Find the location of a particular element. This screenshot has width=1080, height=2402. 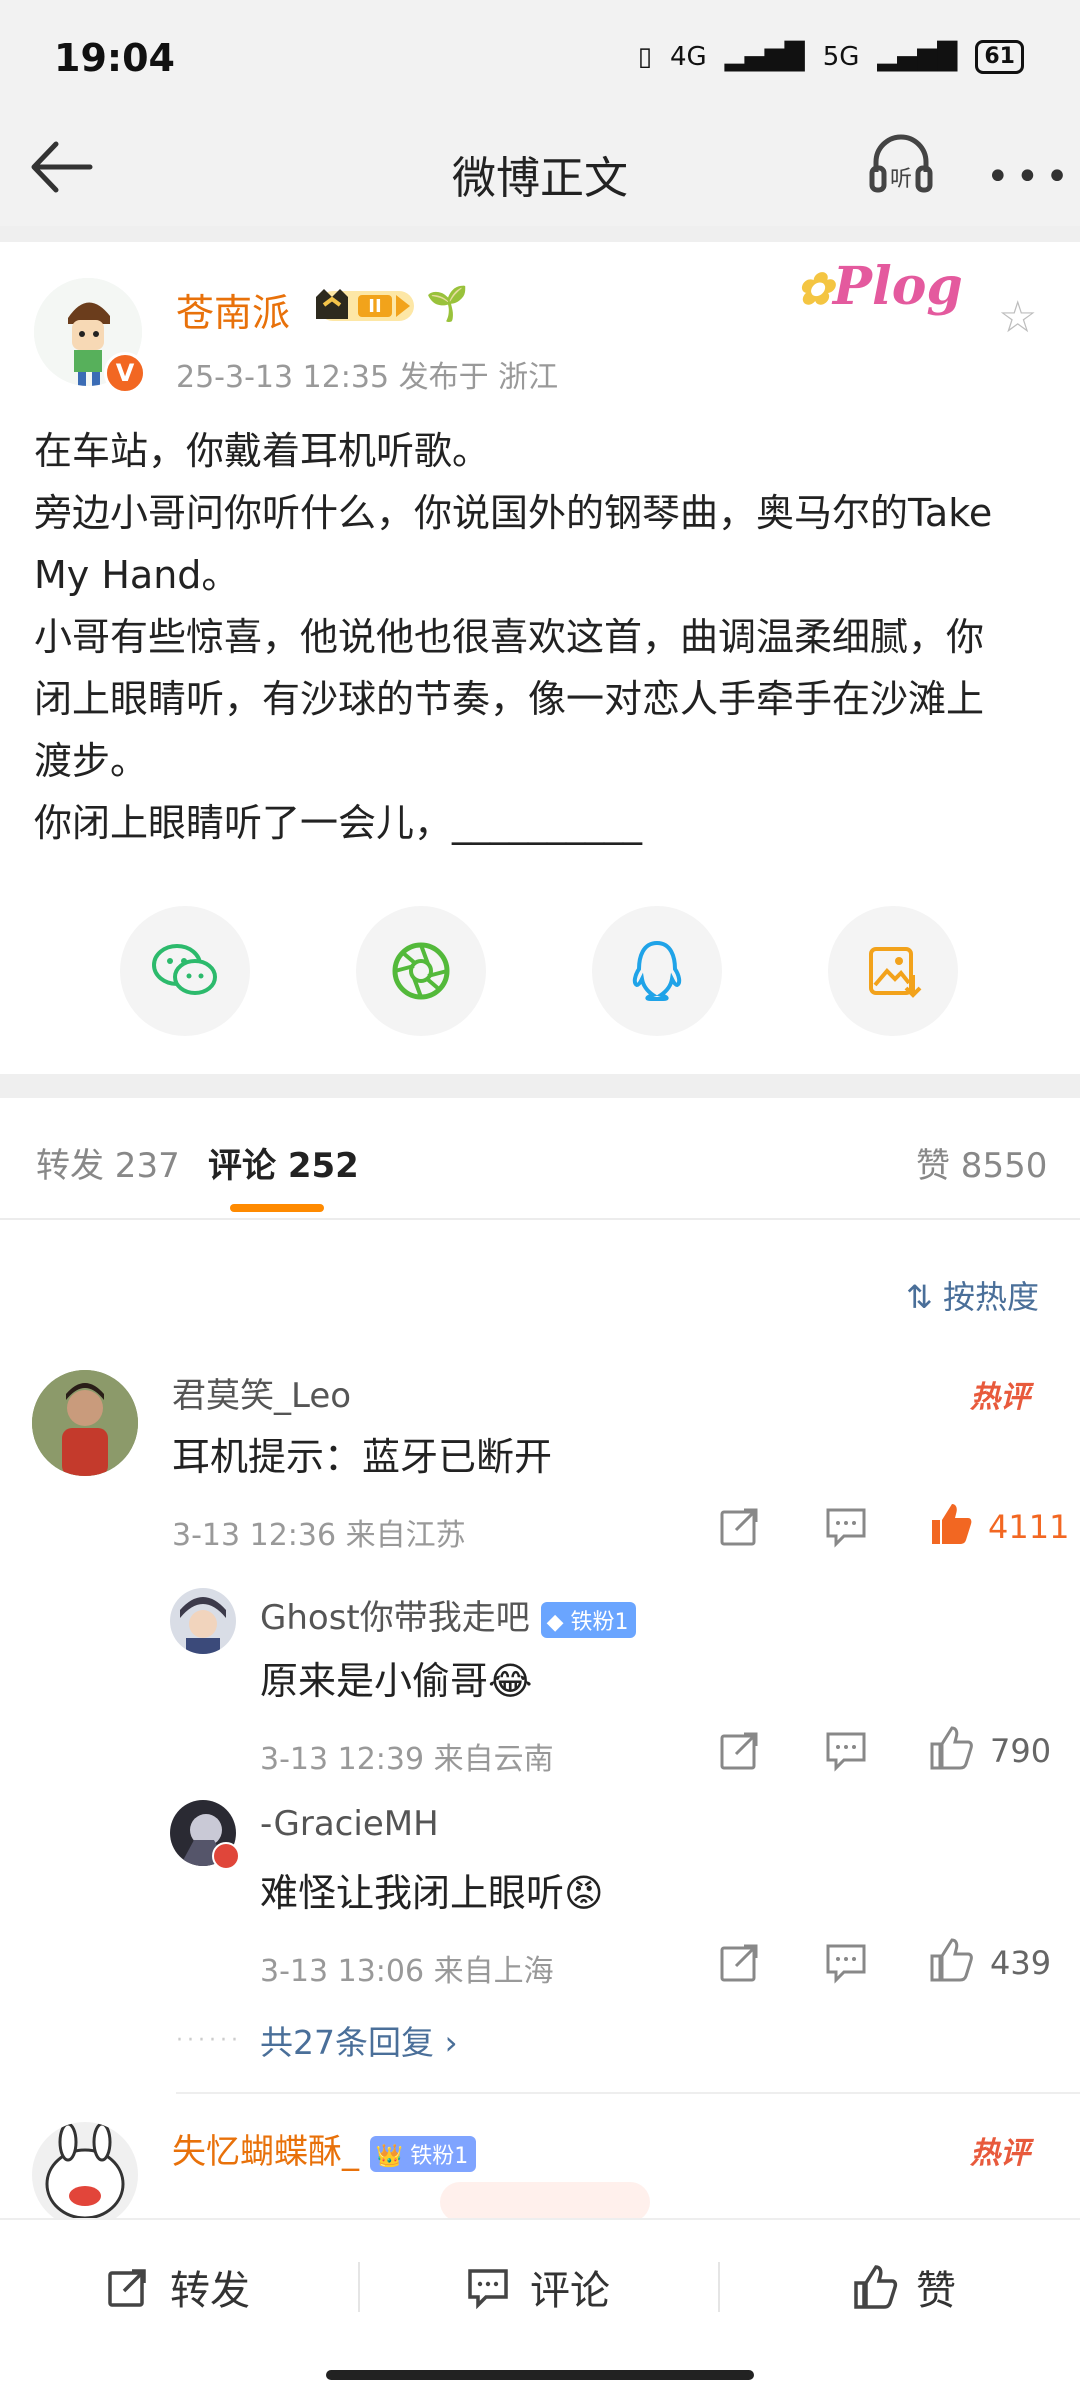

share-qq-button is located at coordinates (657, 971).